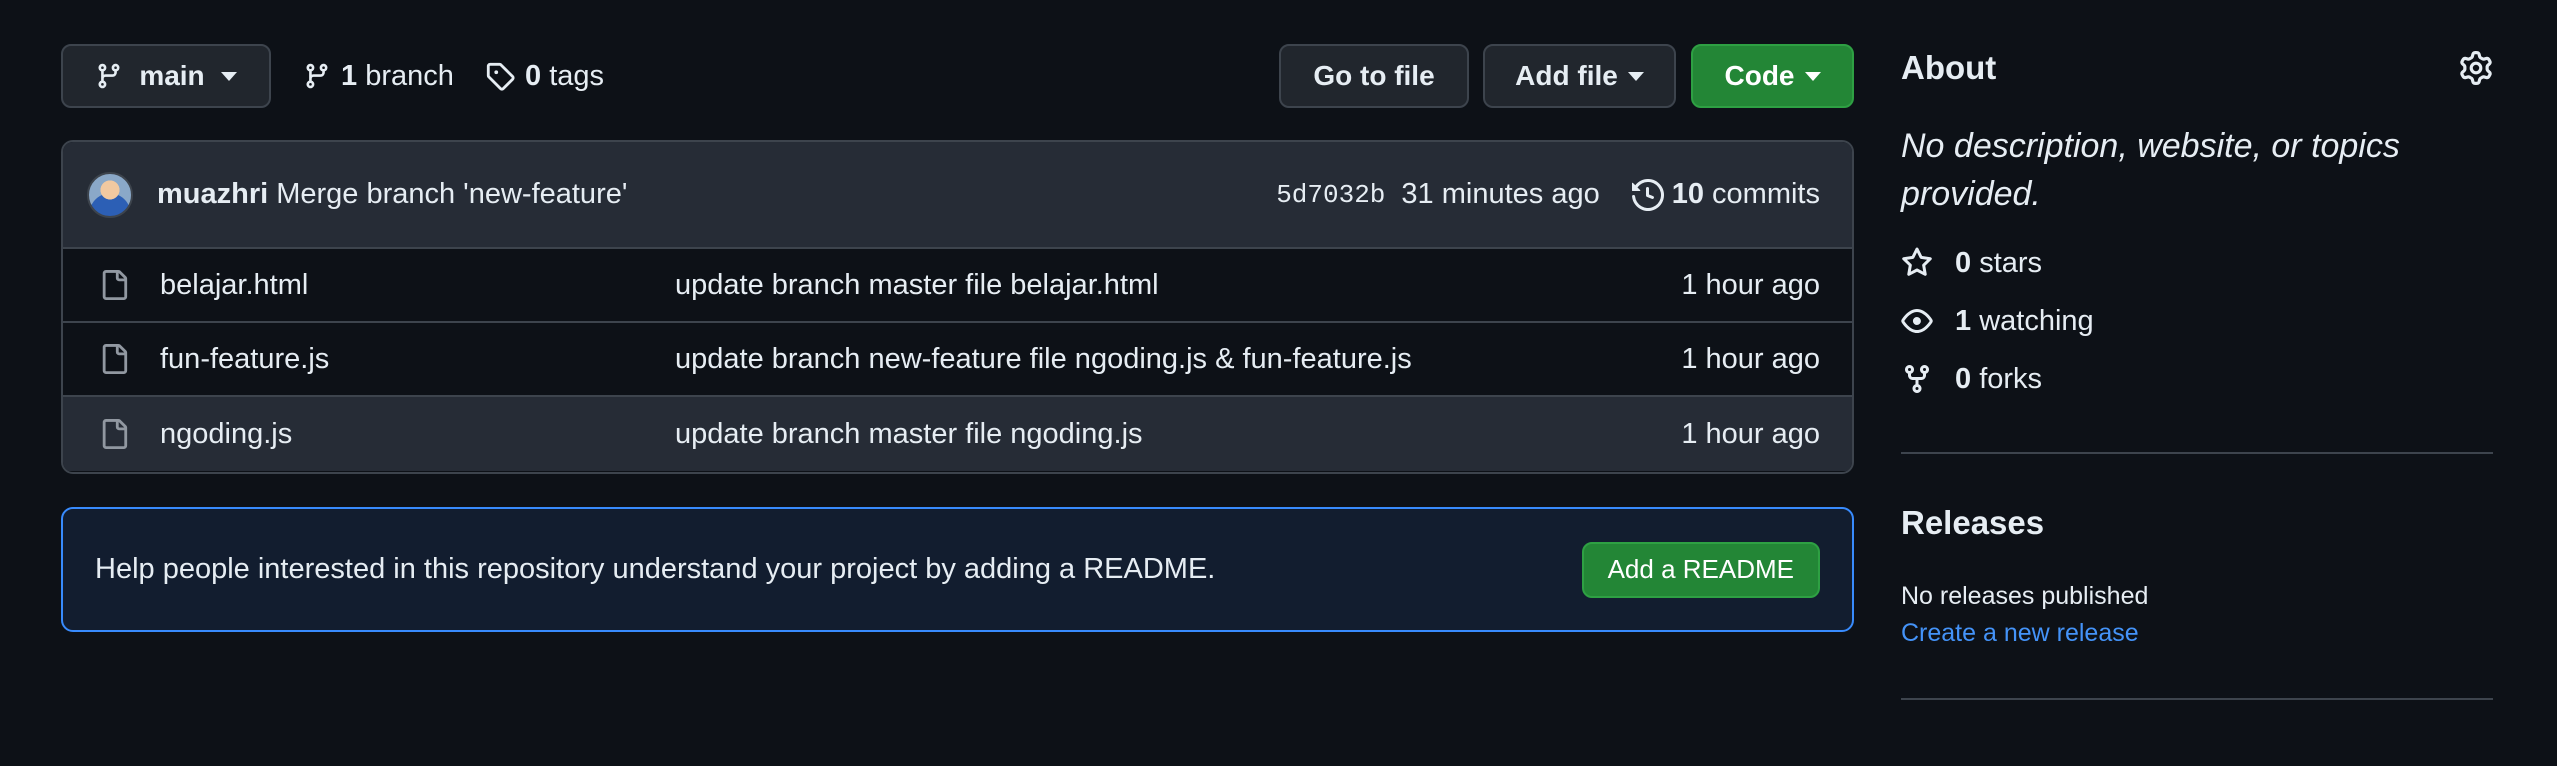 This screenshot has width=2557, height=766. What do you see at coordinates (1963, 378) in the screenshot?
I see `forks-count: 0` at bounding box center [1963, 378].